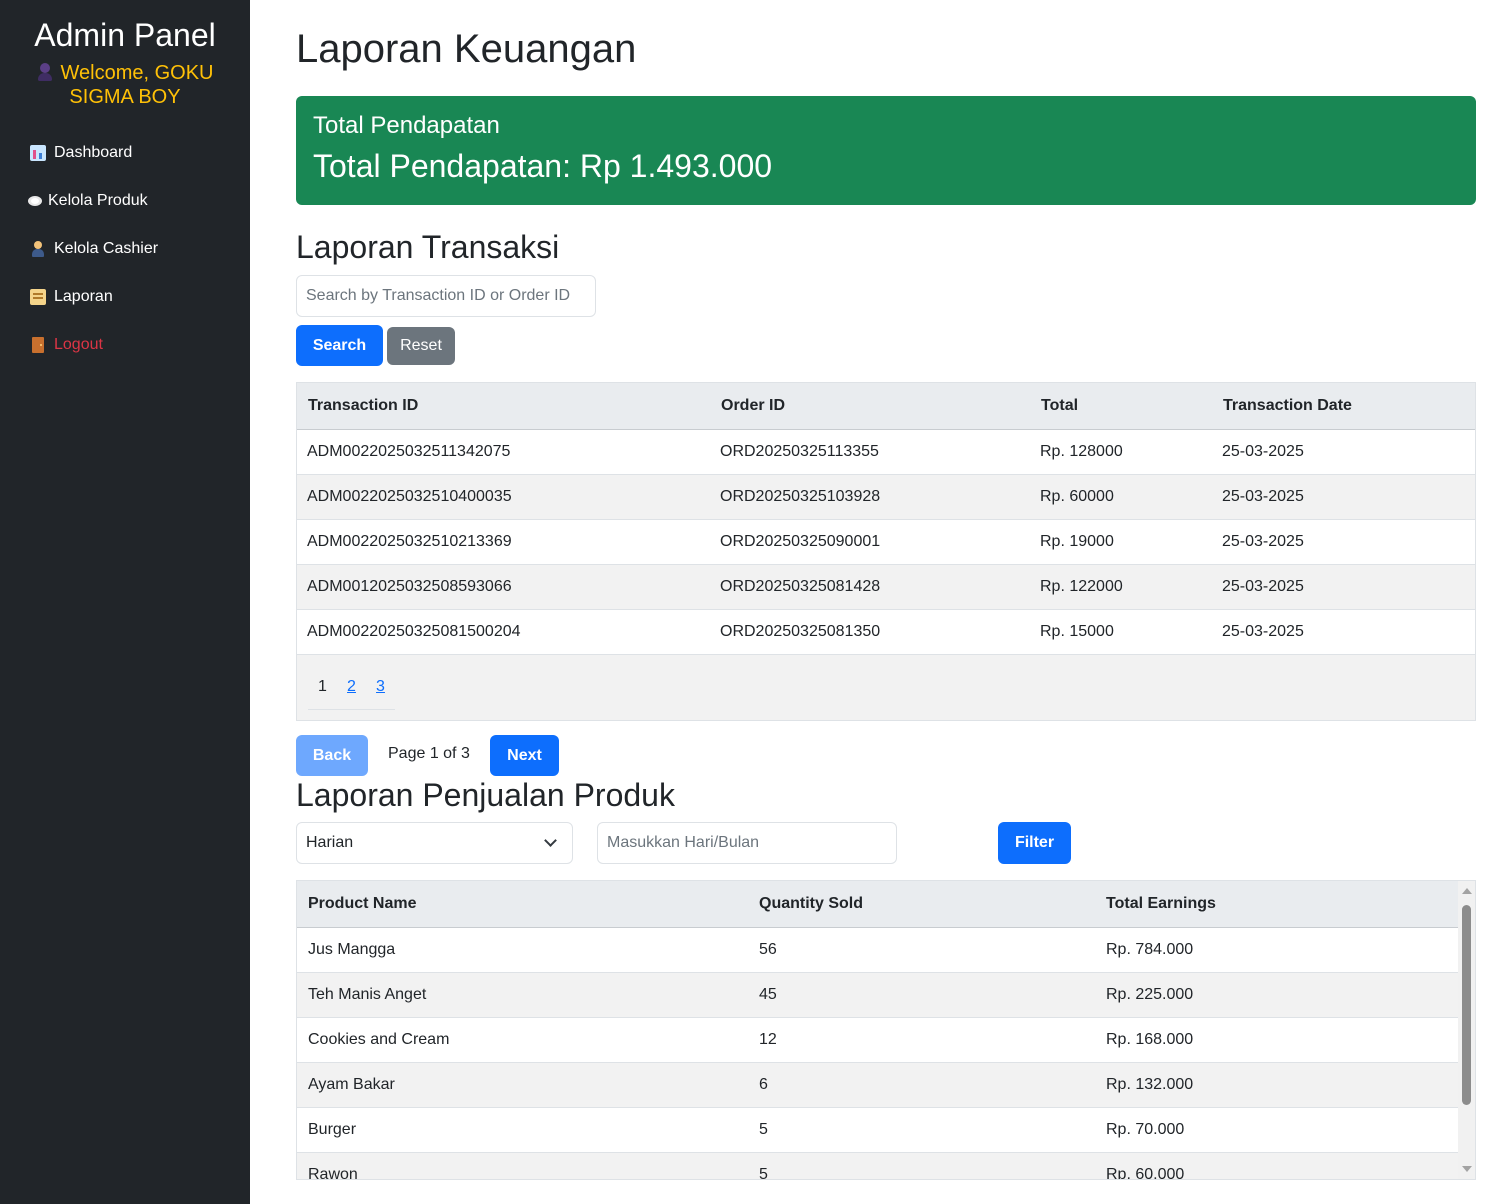 The image size is (1512, 1204). Describe the element at coordinates (522, 1165) in the screenshot. I see `product-name-cell: Rawon` at that location.